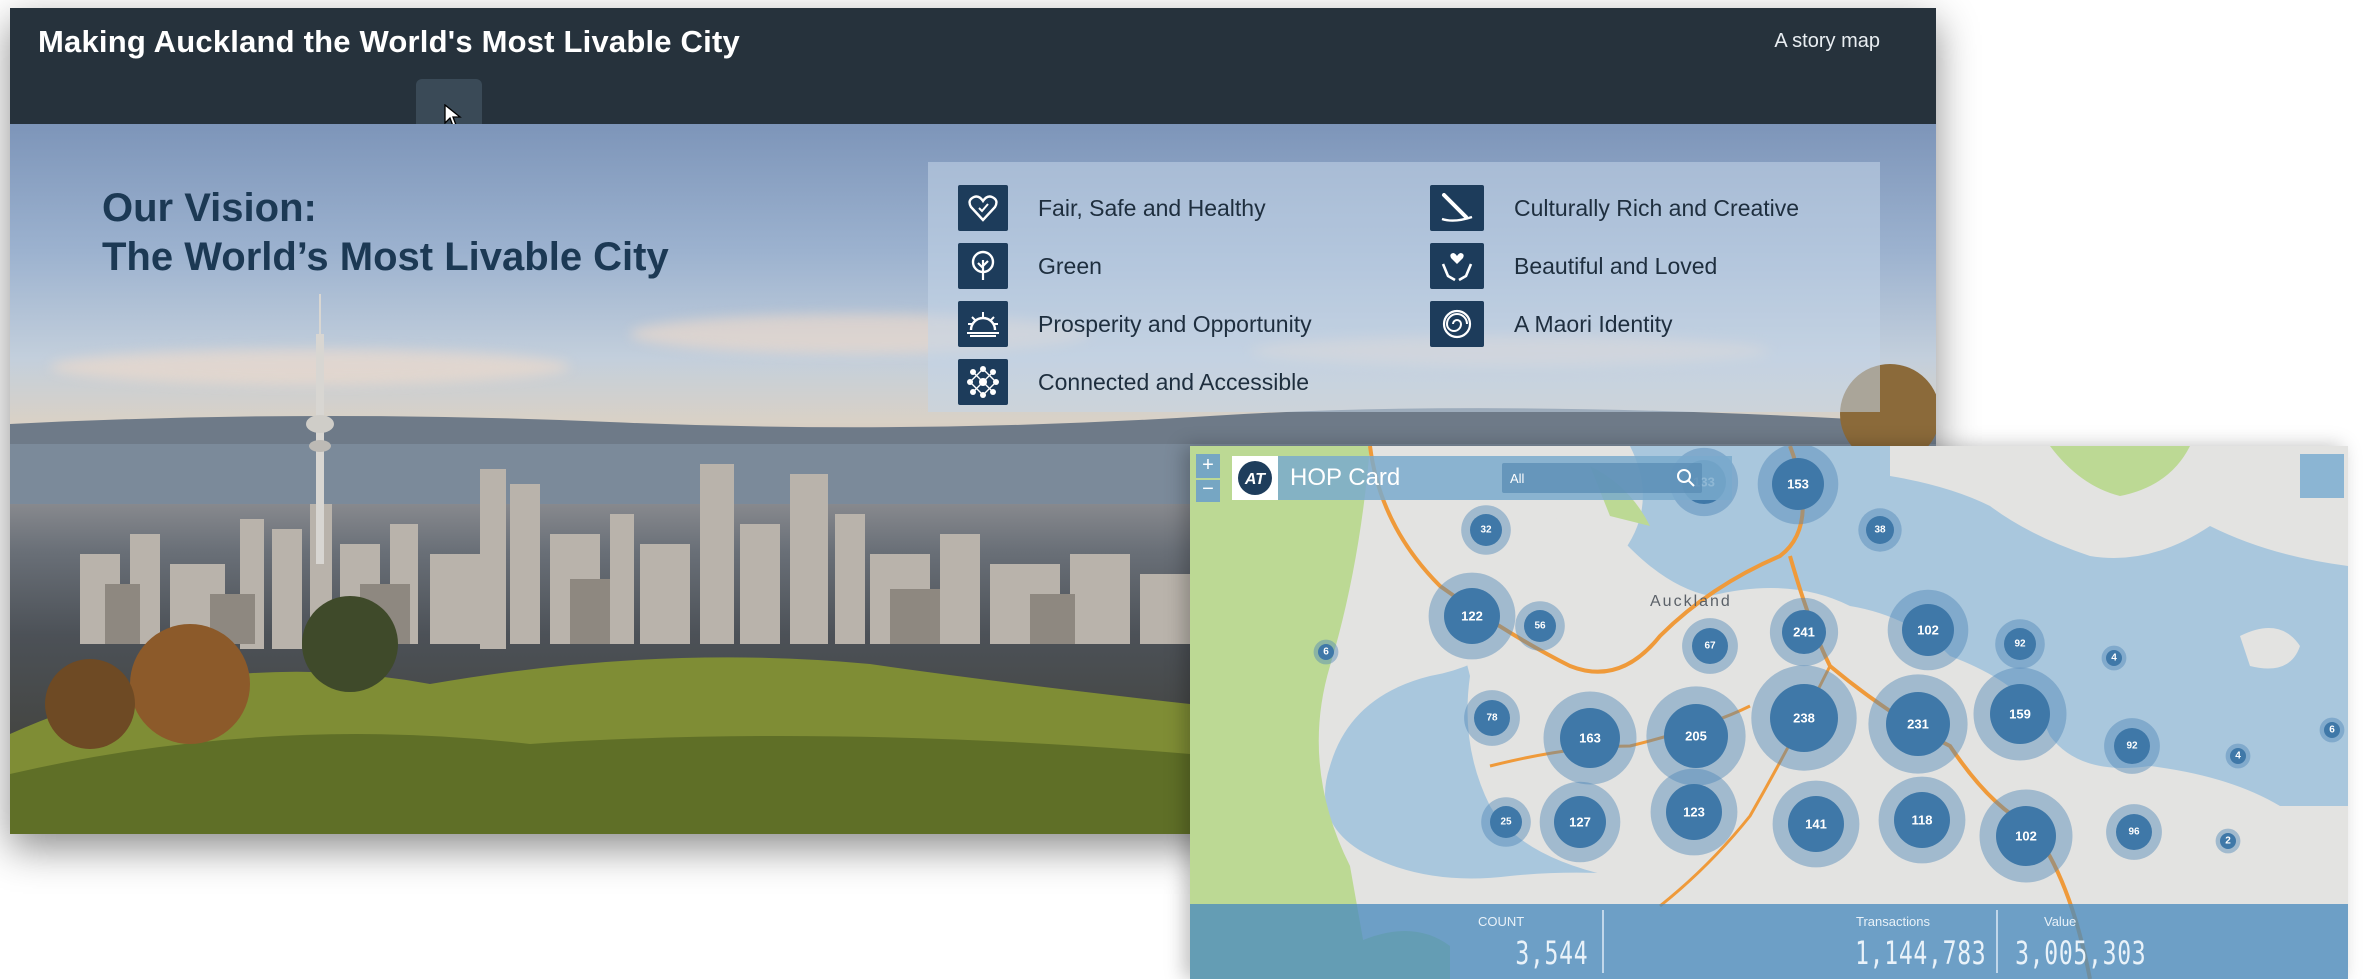 The width and height of the screenshot is (2369, 979). What do you see at coordinates (1573, 266) in the screenshot?
I see `vision-item-beautiful-loved: Beautiful and Loved` at bounding box center [1573, 266].